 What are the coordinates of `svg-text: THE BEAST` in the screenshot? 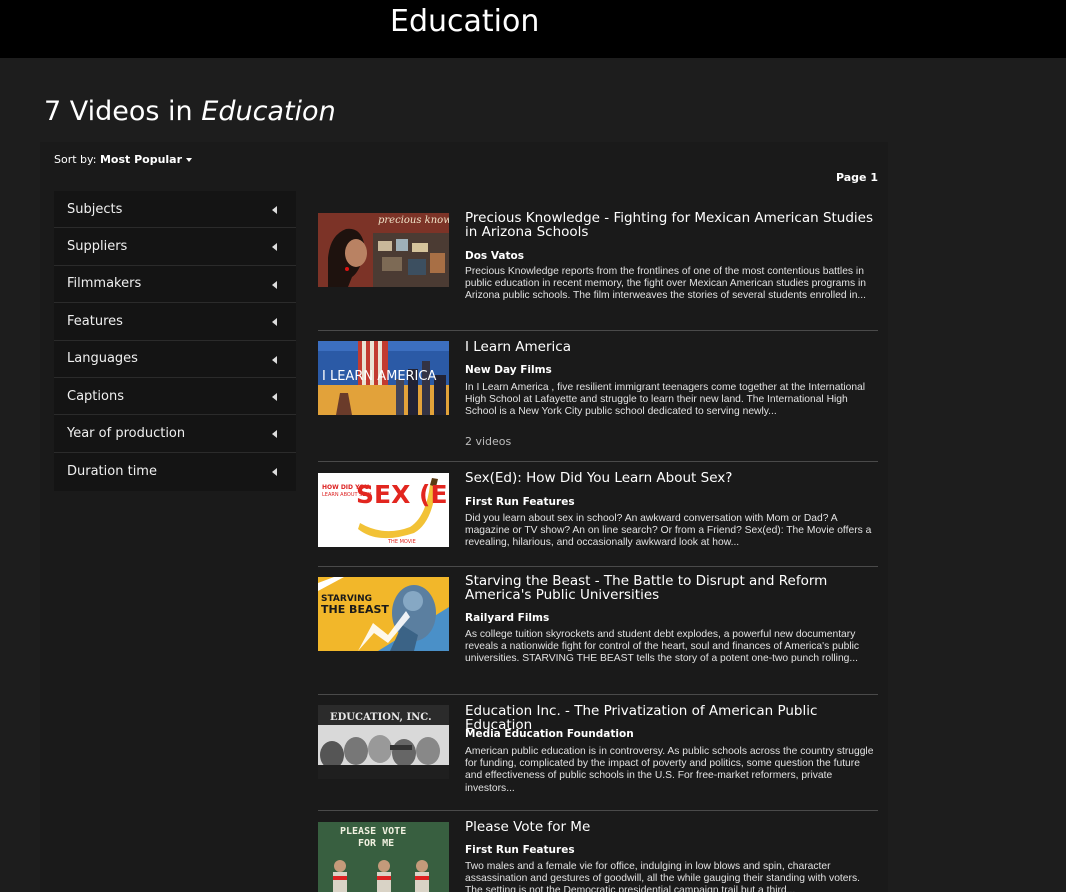 It's located at (355, 609).